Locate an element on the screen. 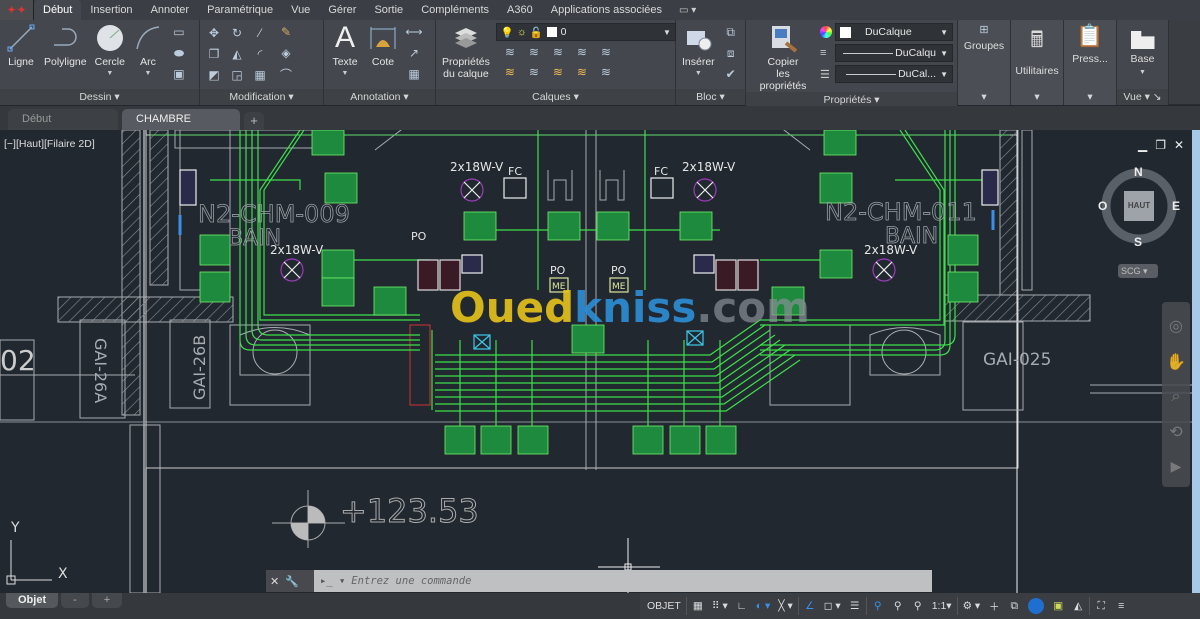  text-dropdown: ▼ is located at coordinates (345, 74).